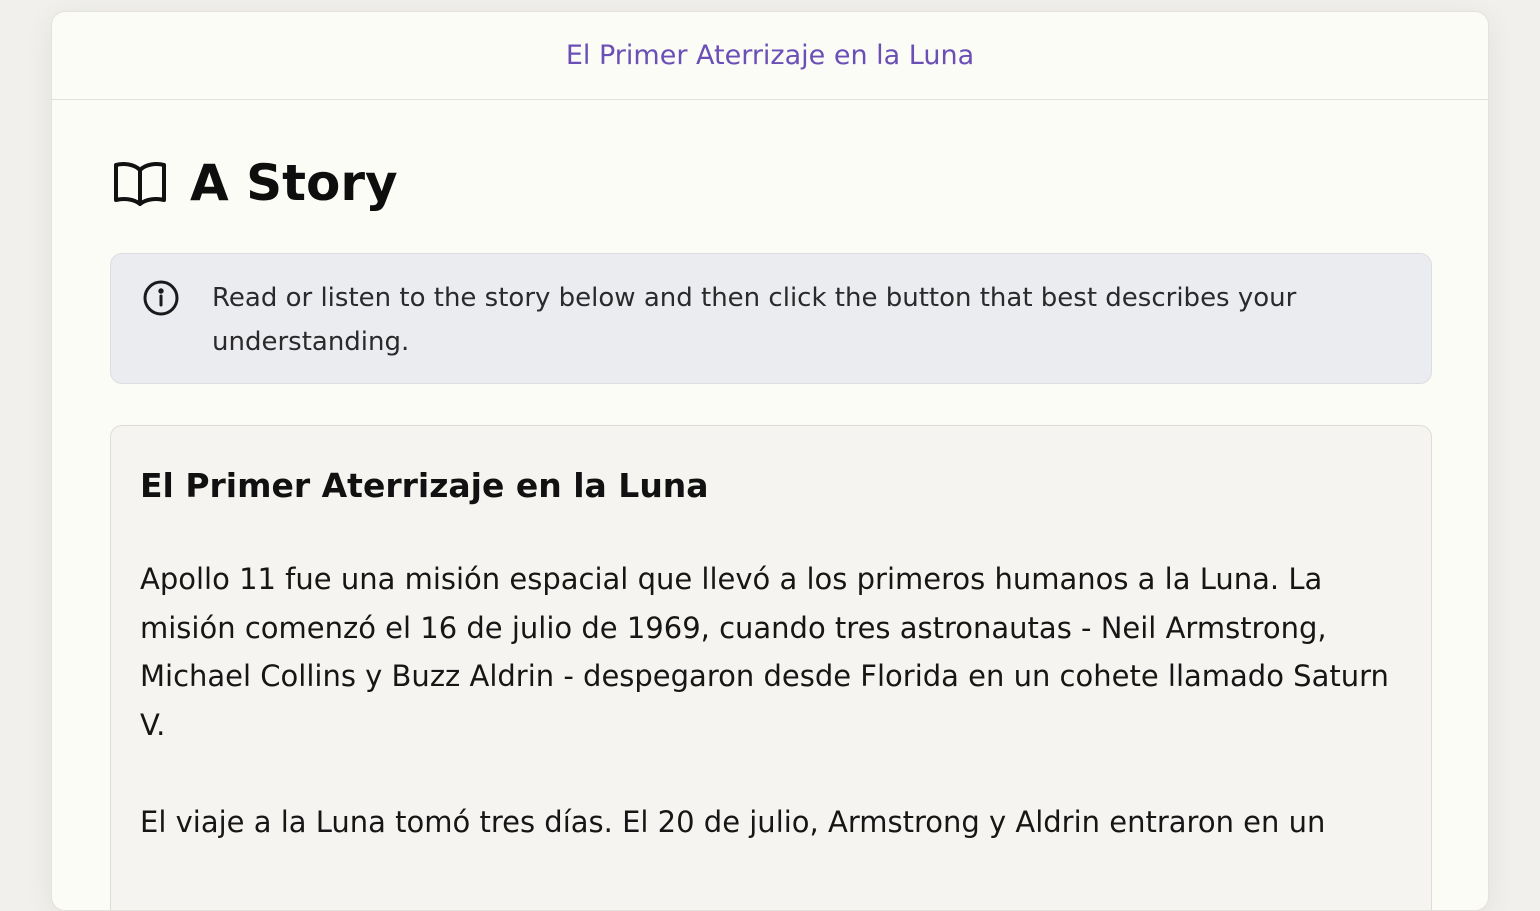 The image size is (1540, 911). What do you see at coordinates (424, 485) in the screenshot?
I see `story-title: El Primer Aterrizaje en la Luna` at bounding box center [424, 485].